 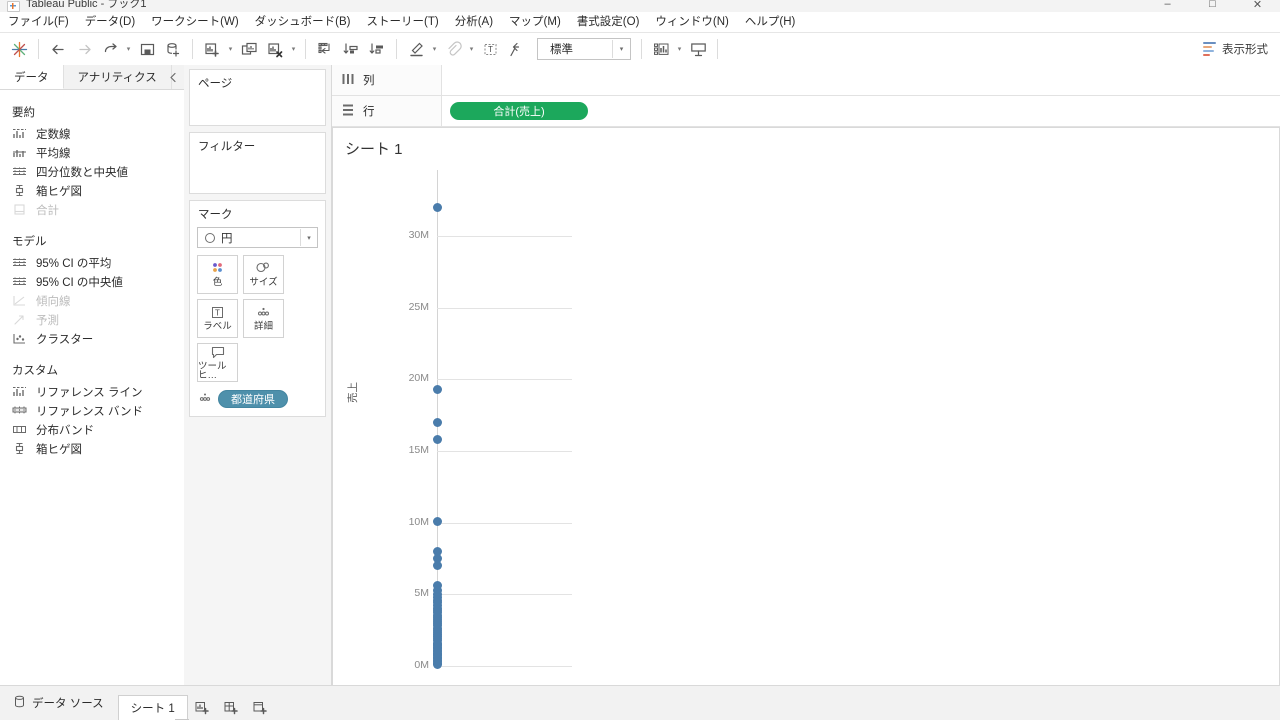 I want to click on new-story-button, so click(x=260, y=707).